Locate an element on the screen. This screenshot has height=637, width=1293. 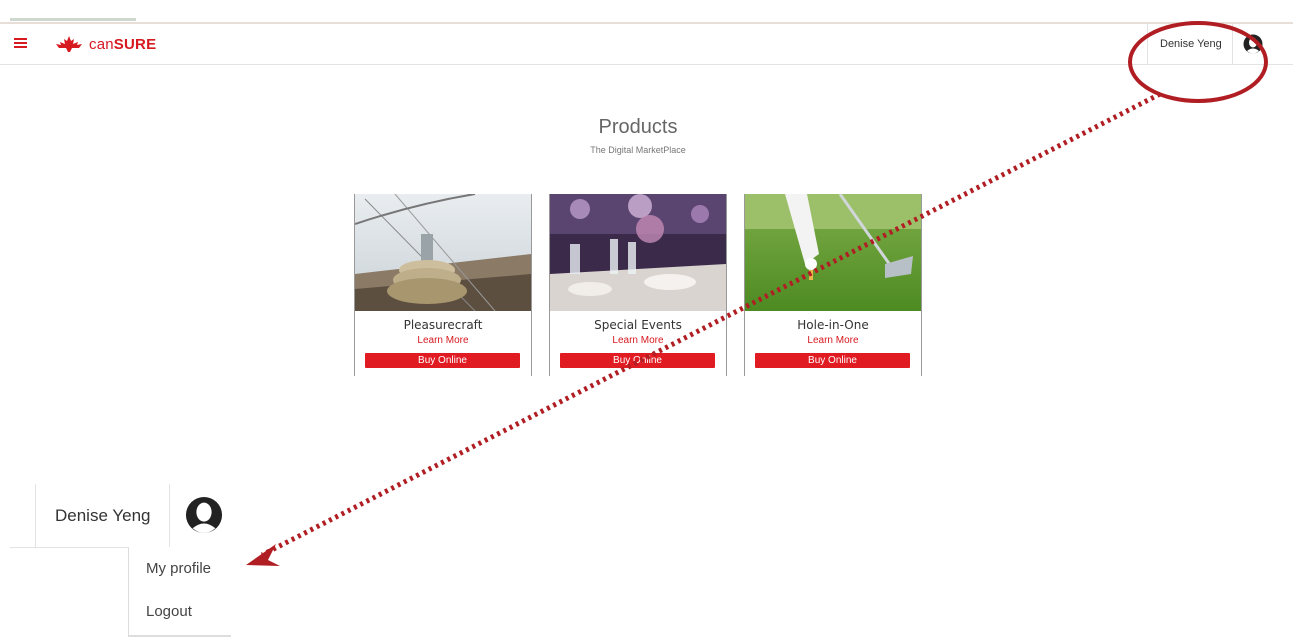
user-dropdown-menu: My profile Logout is located at coordinates (179, 592).